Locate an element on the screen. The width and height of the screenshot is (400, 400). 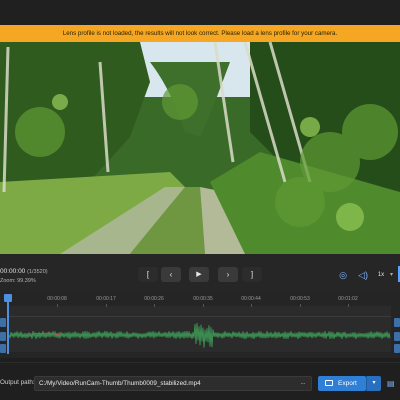
export-button: Export is located at coordinates (342, 383).